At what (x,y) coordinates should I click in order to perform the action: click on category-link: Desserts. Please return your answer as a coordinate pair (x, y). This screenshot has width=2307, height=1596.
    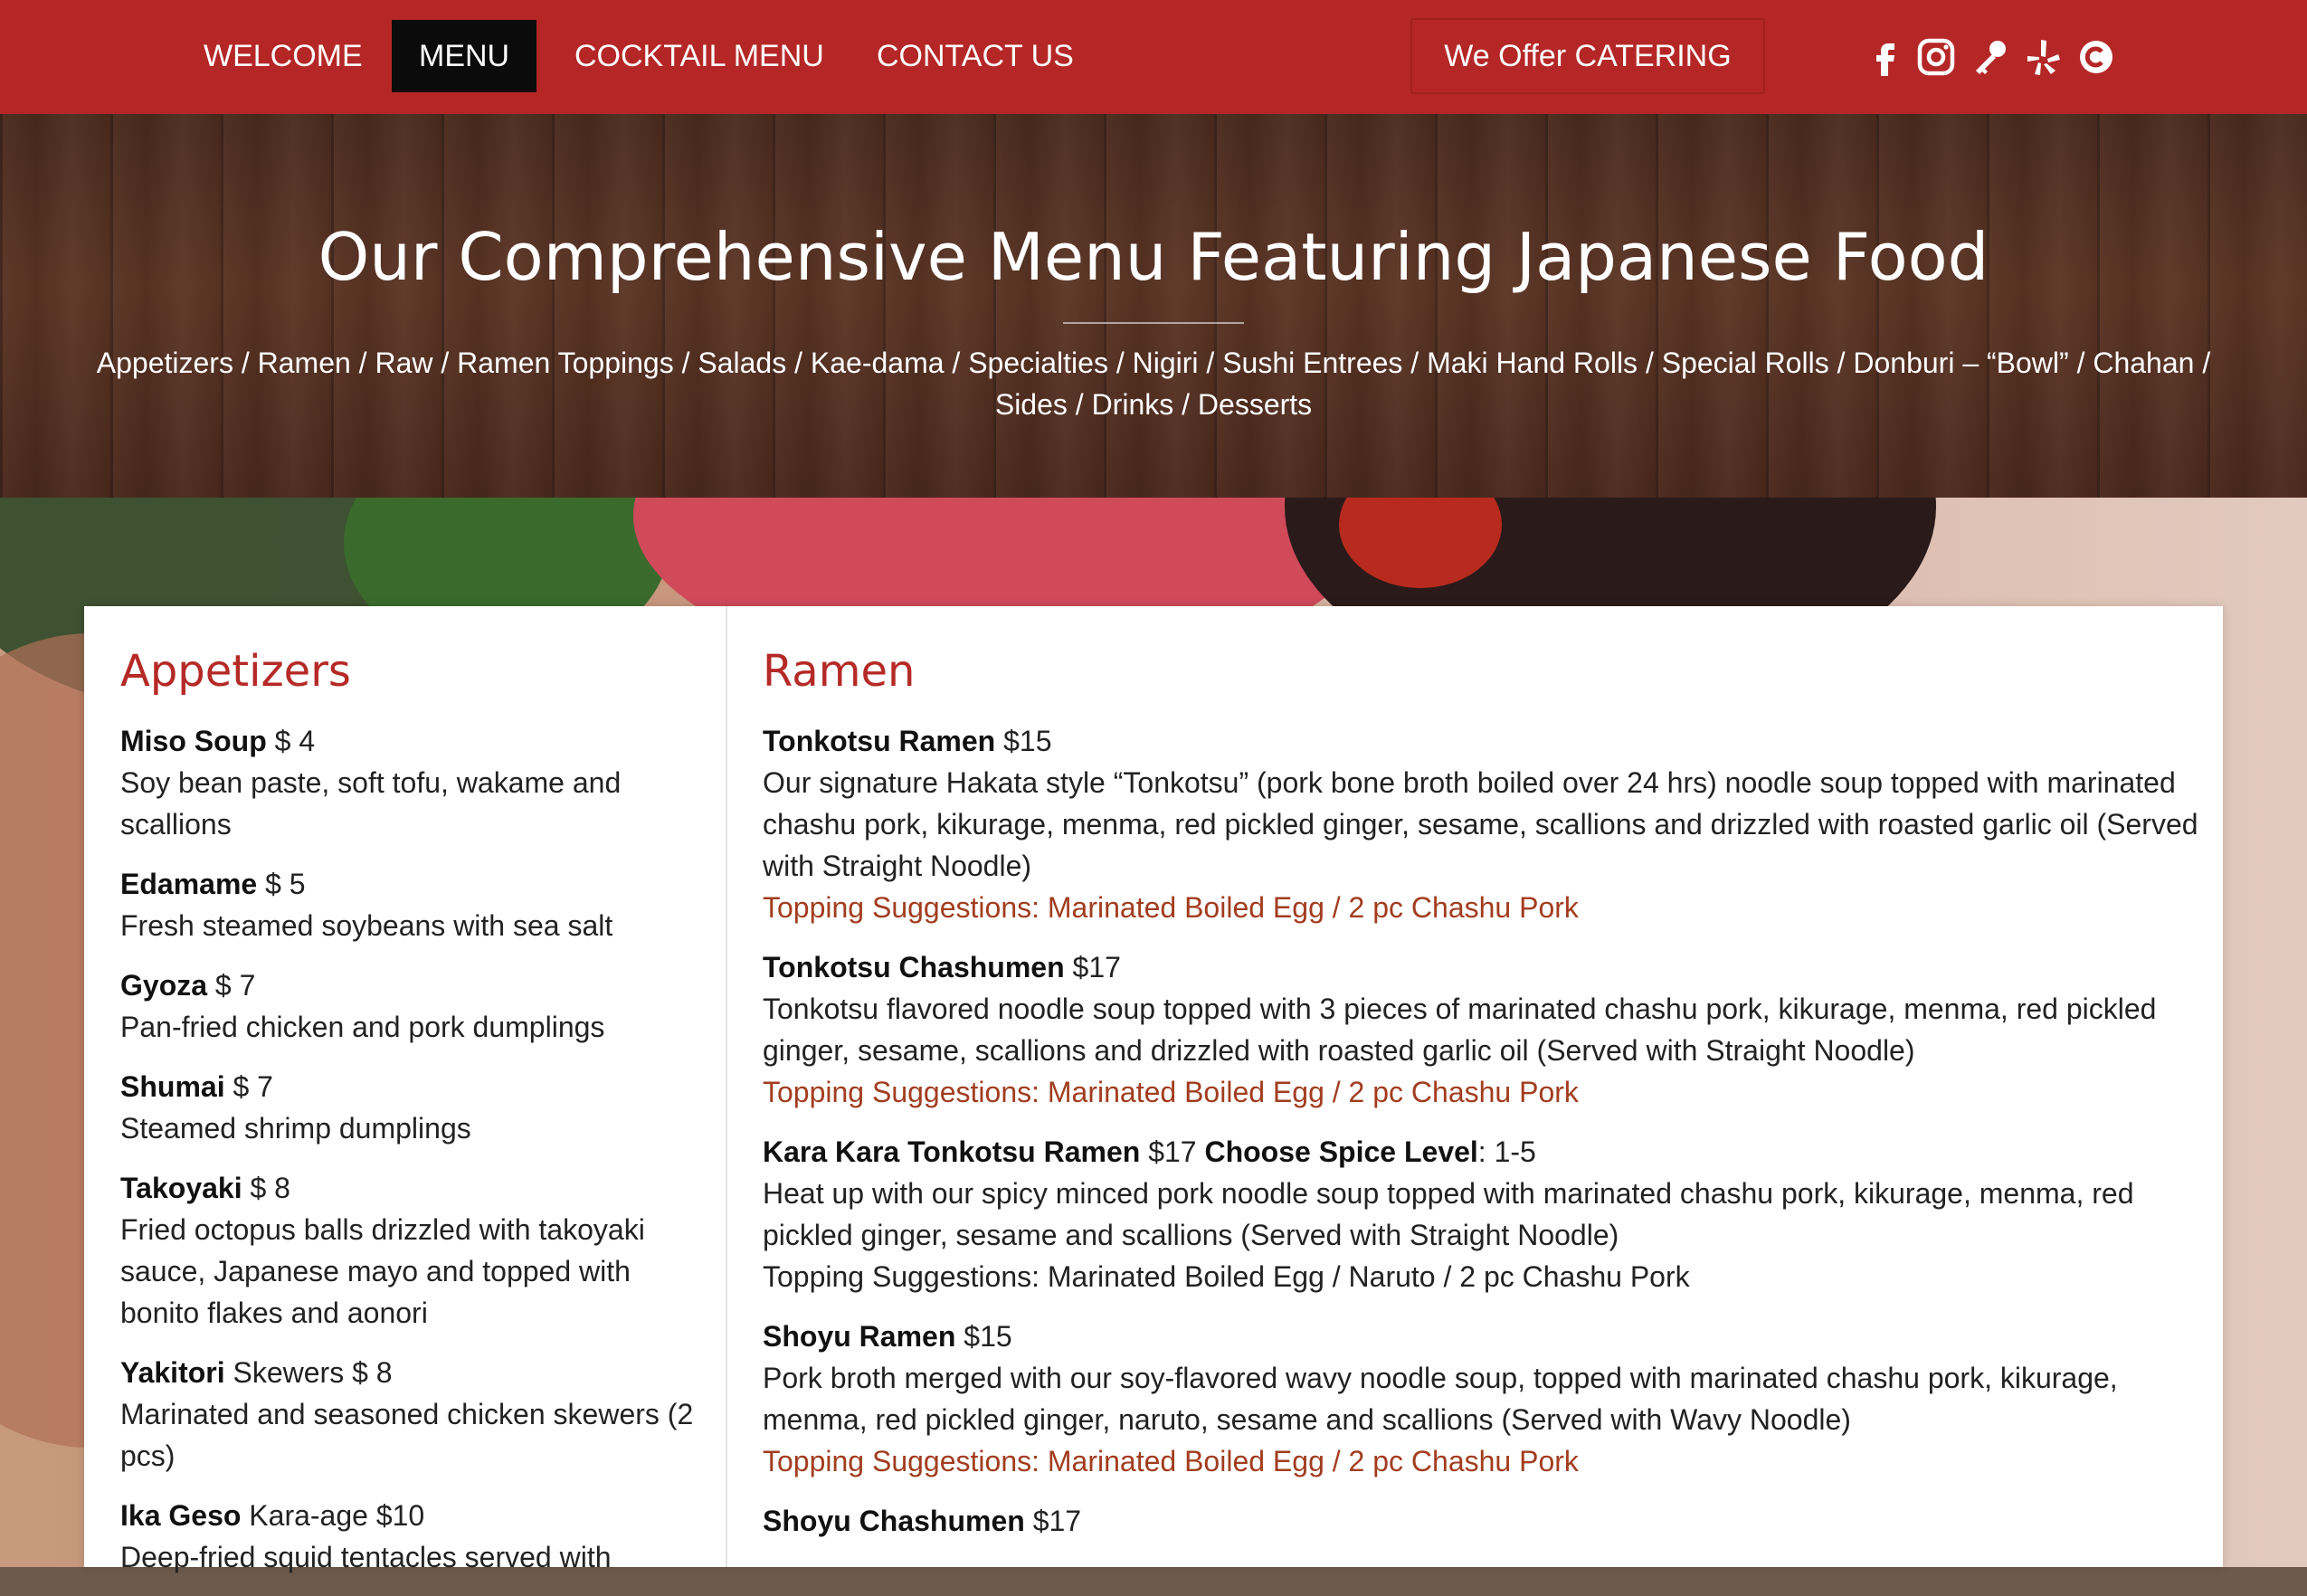
    Looking at the image, I should click on (1255, 405).